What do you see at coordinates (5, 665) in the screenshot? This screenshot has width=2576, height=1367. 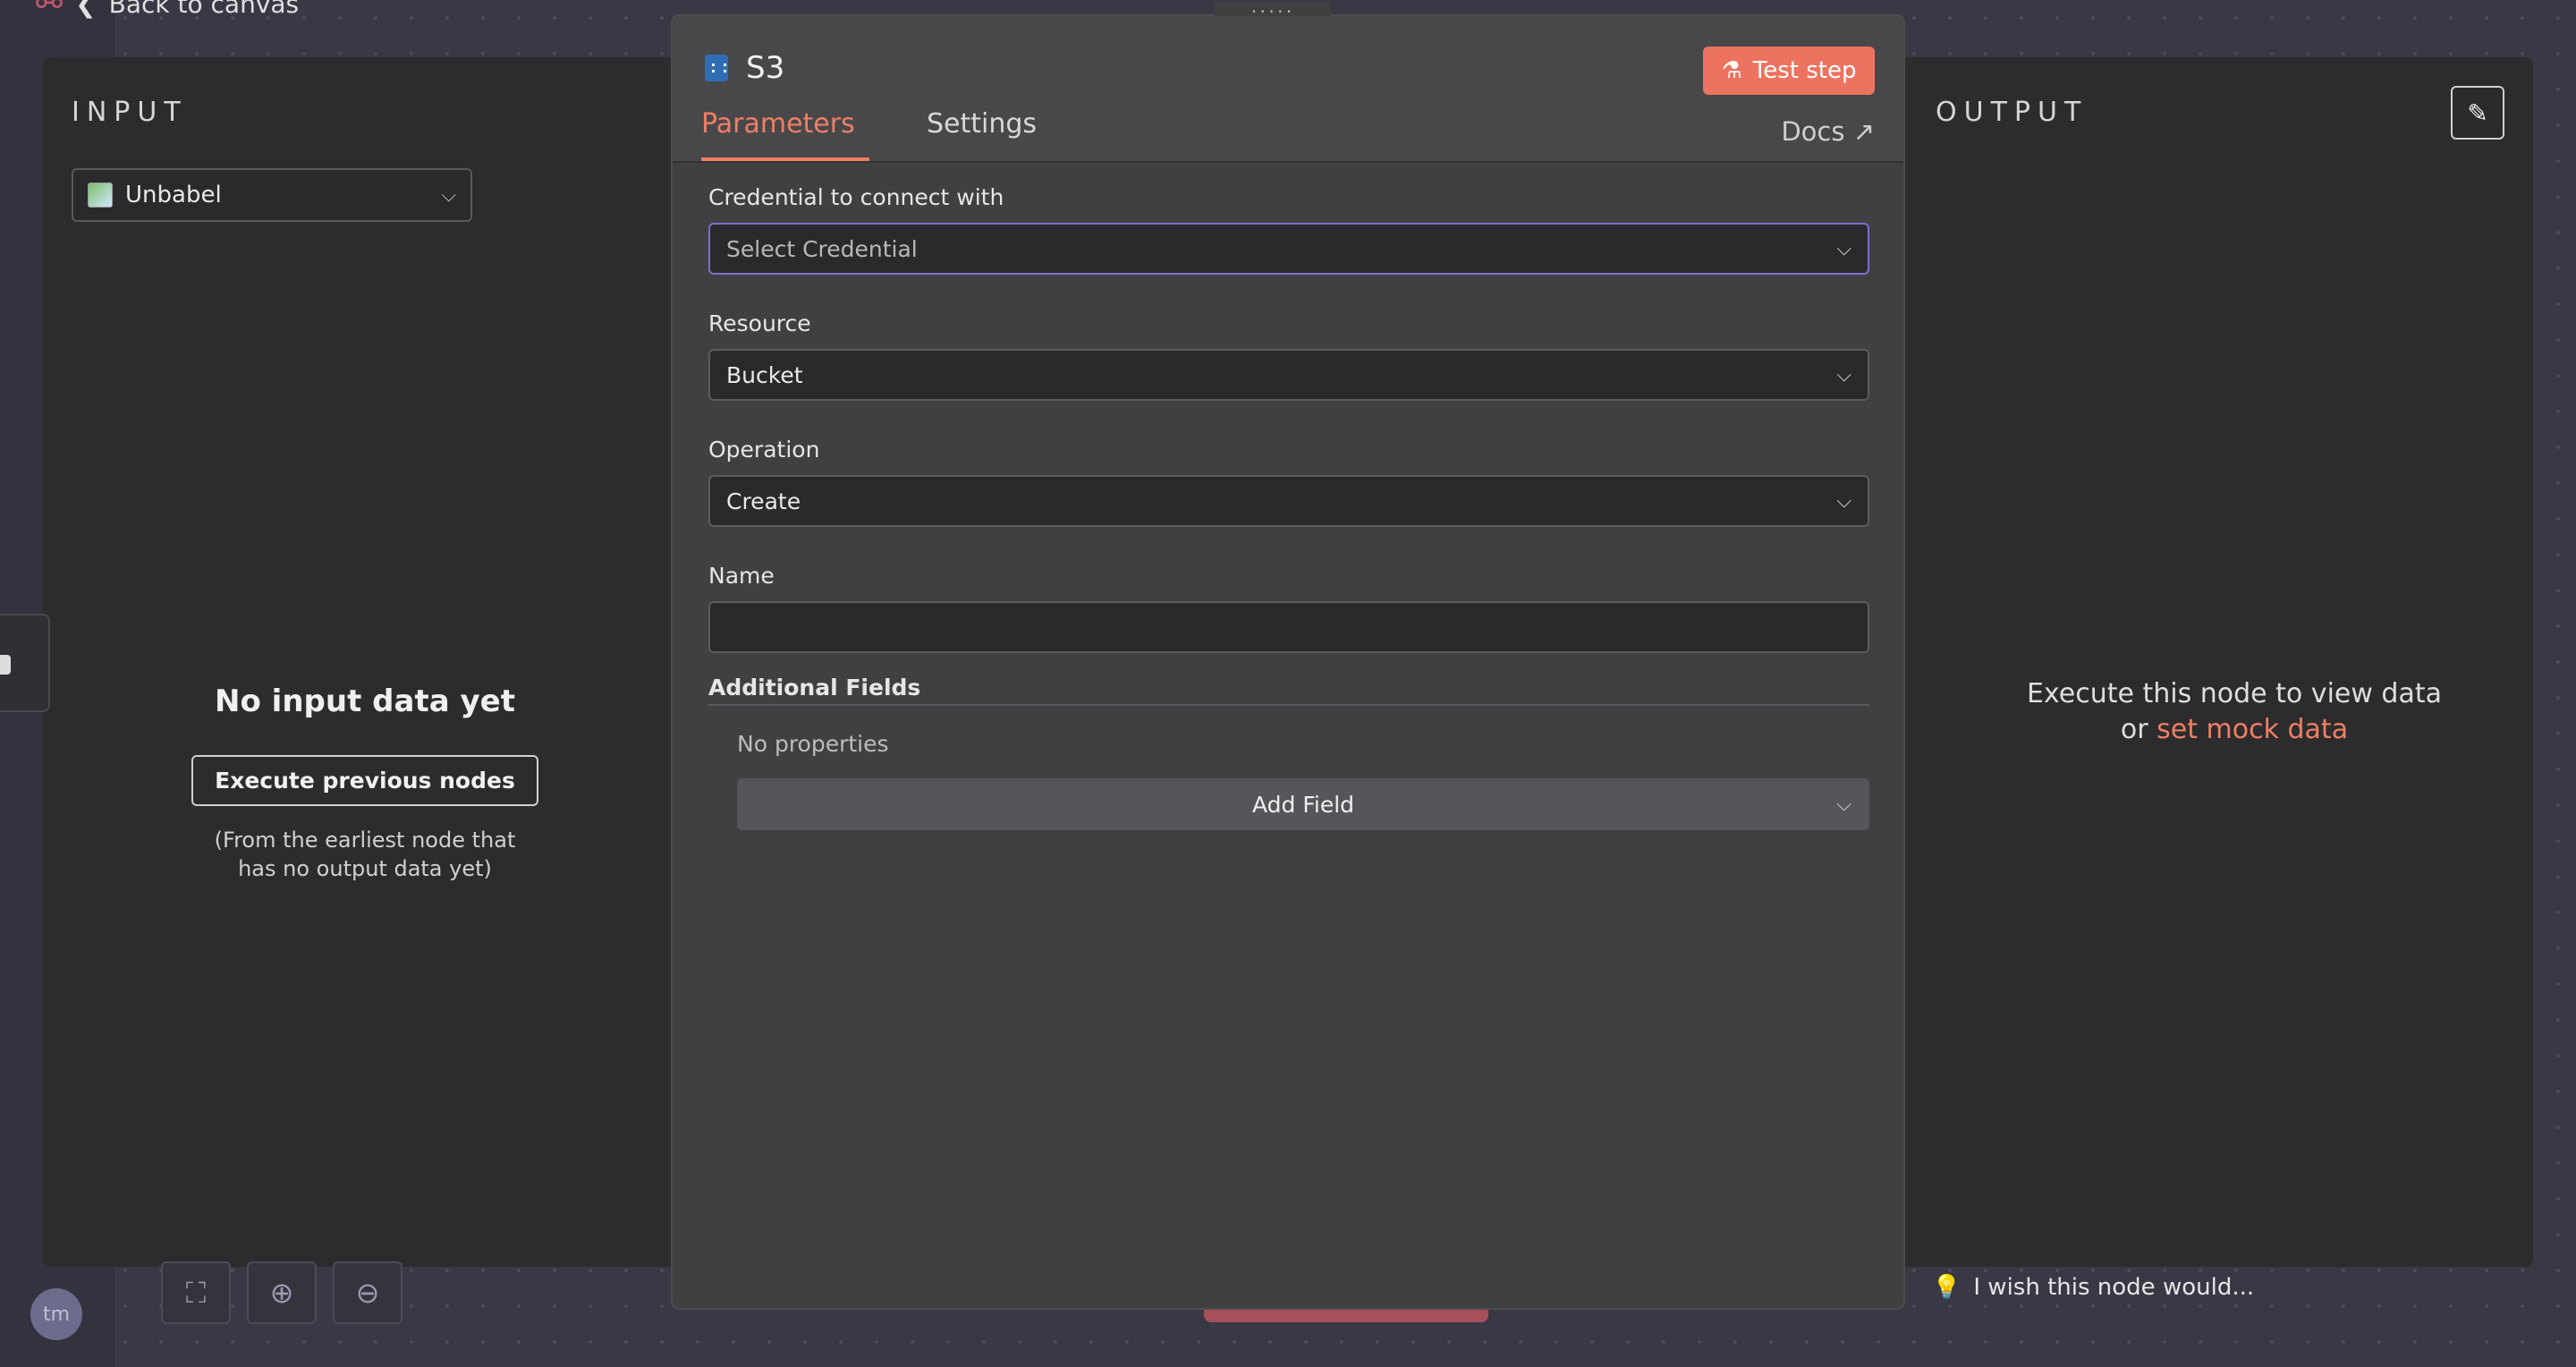 I see `side-tab-grip-icon` at bounding box center [5, 665].